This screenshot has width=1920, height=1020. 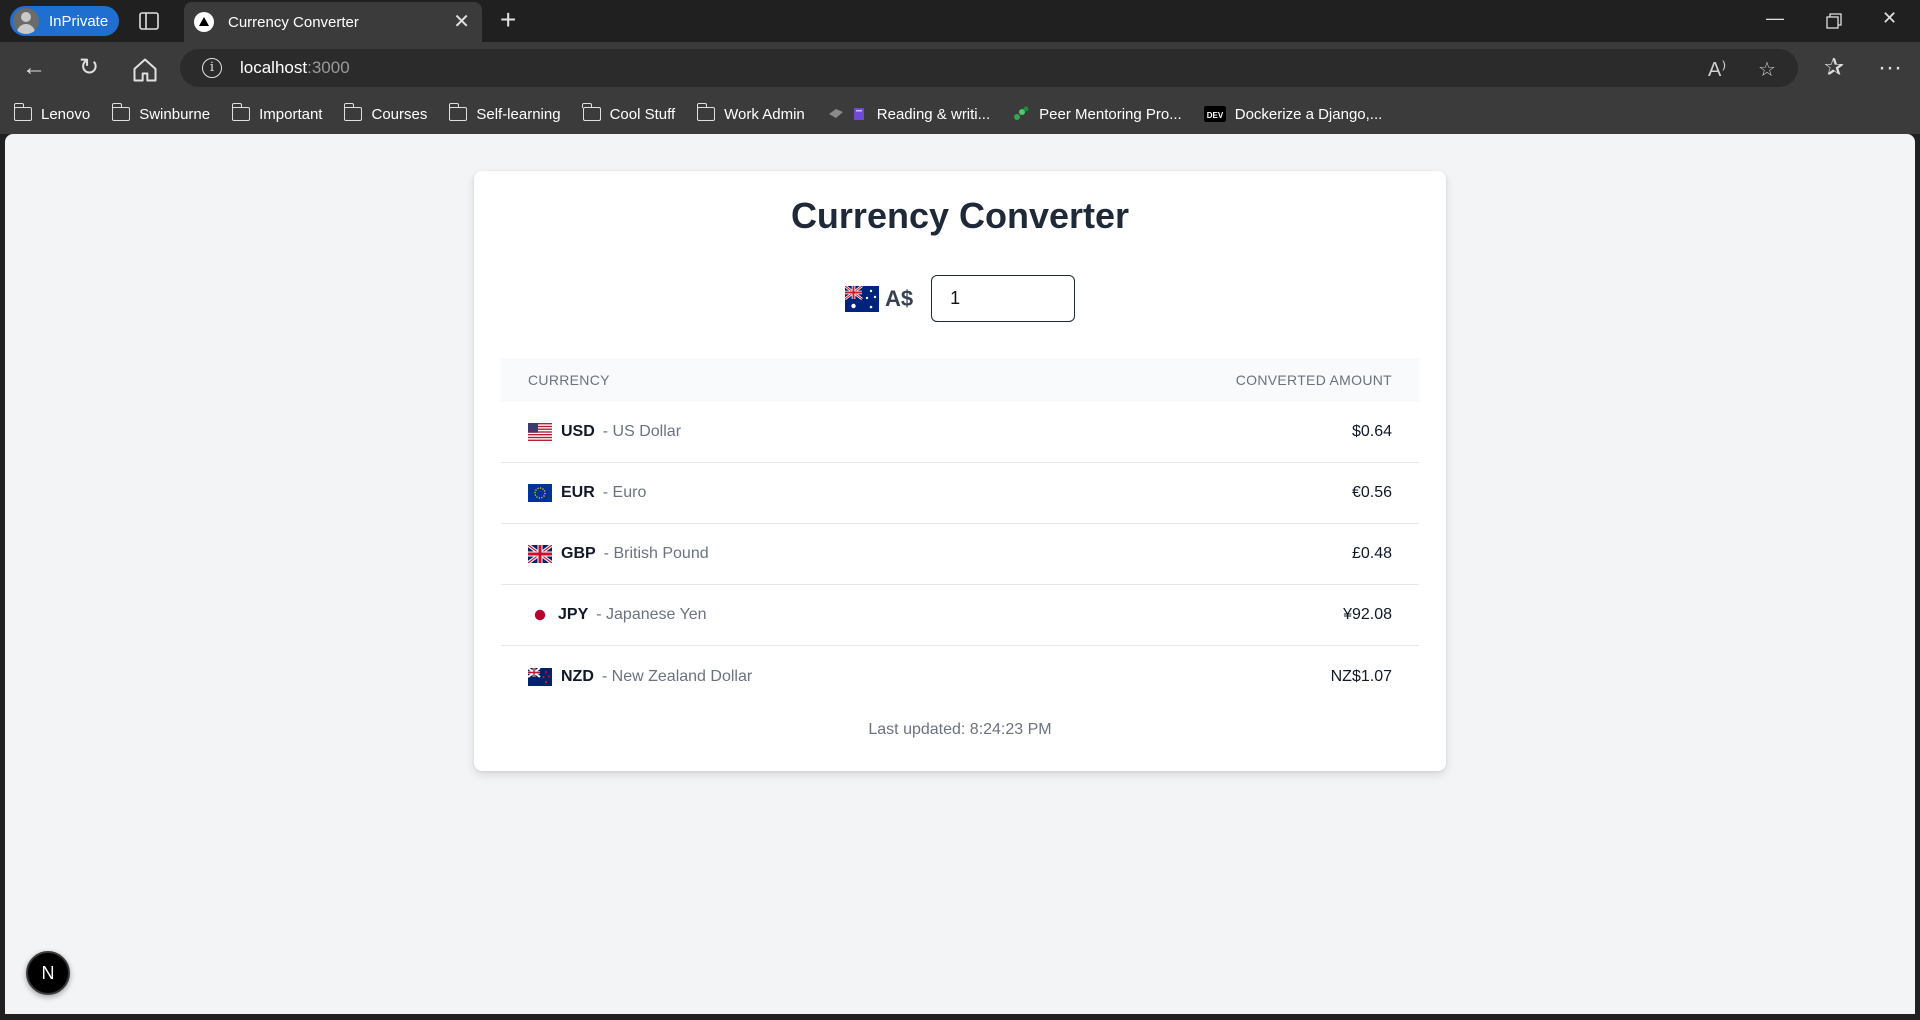 What do you see at coordinates (578, 553) in the screenshot?
I see `currency-code: GBP` at bounding box center [578, 553].